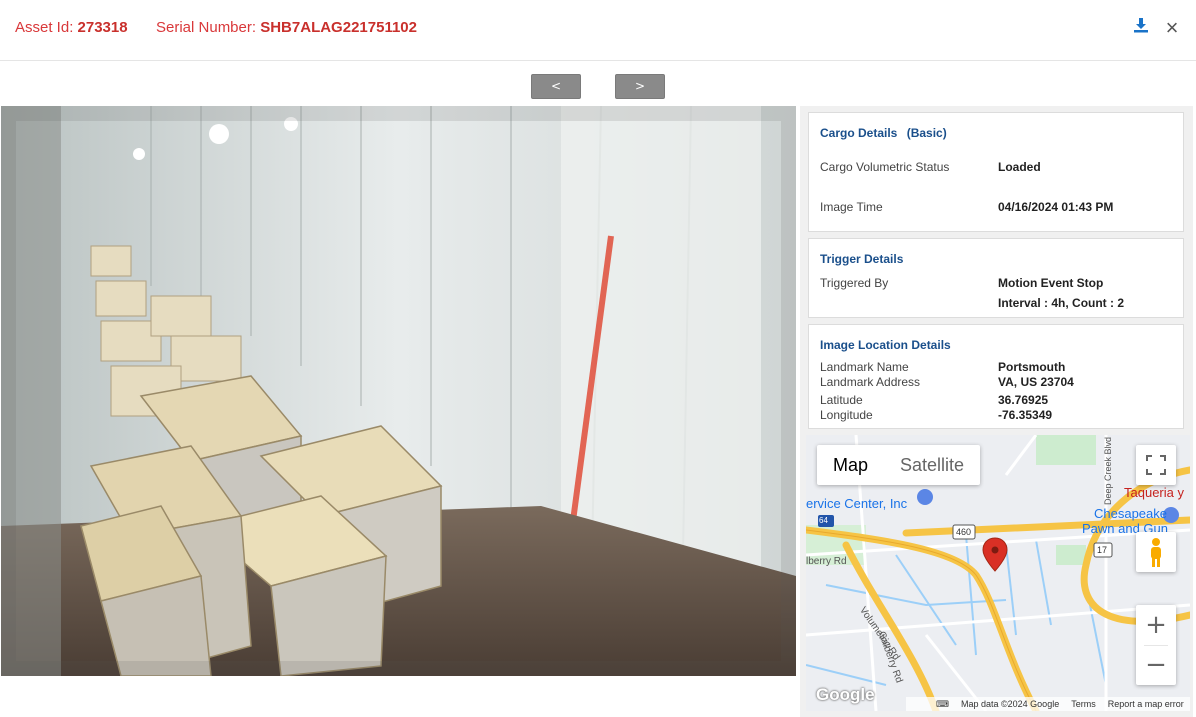 The height and width of the screenshot is (717, 1196). I want to click on report-map-error-link: Report a map error, so click(1146, 704).